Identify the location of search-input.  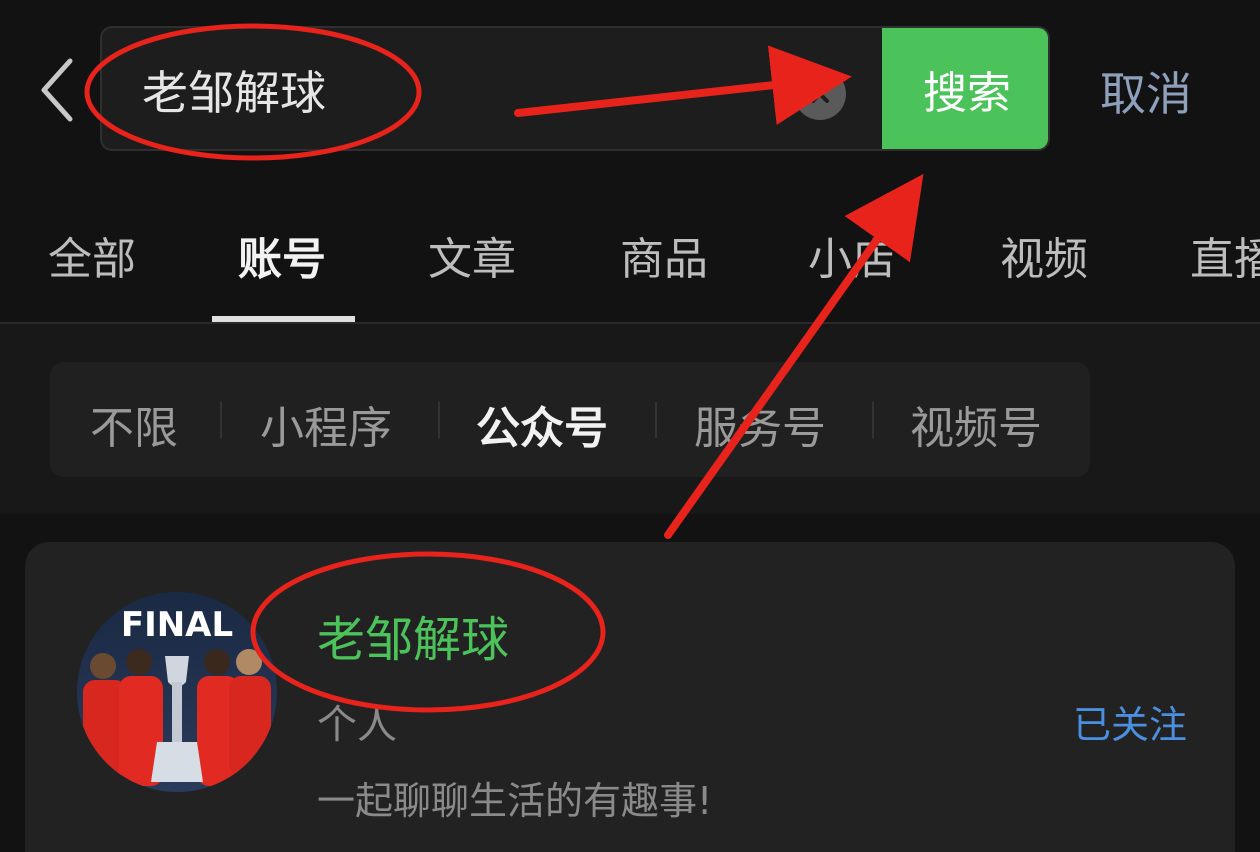
(462, 90).